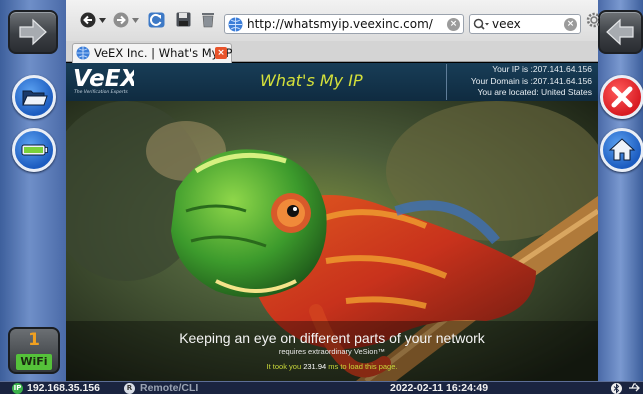 Image resolution: width=643 pixels, height=394 pixels. What do you see at coordinates (284, 366) in the screenshot?
I see `load-prefix: It took you` at bounding box center [284, 366].